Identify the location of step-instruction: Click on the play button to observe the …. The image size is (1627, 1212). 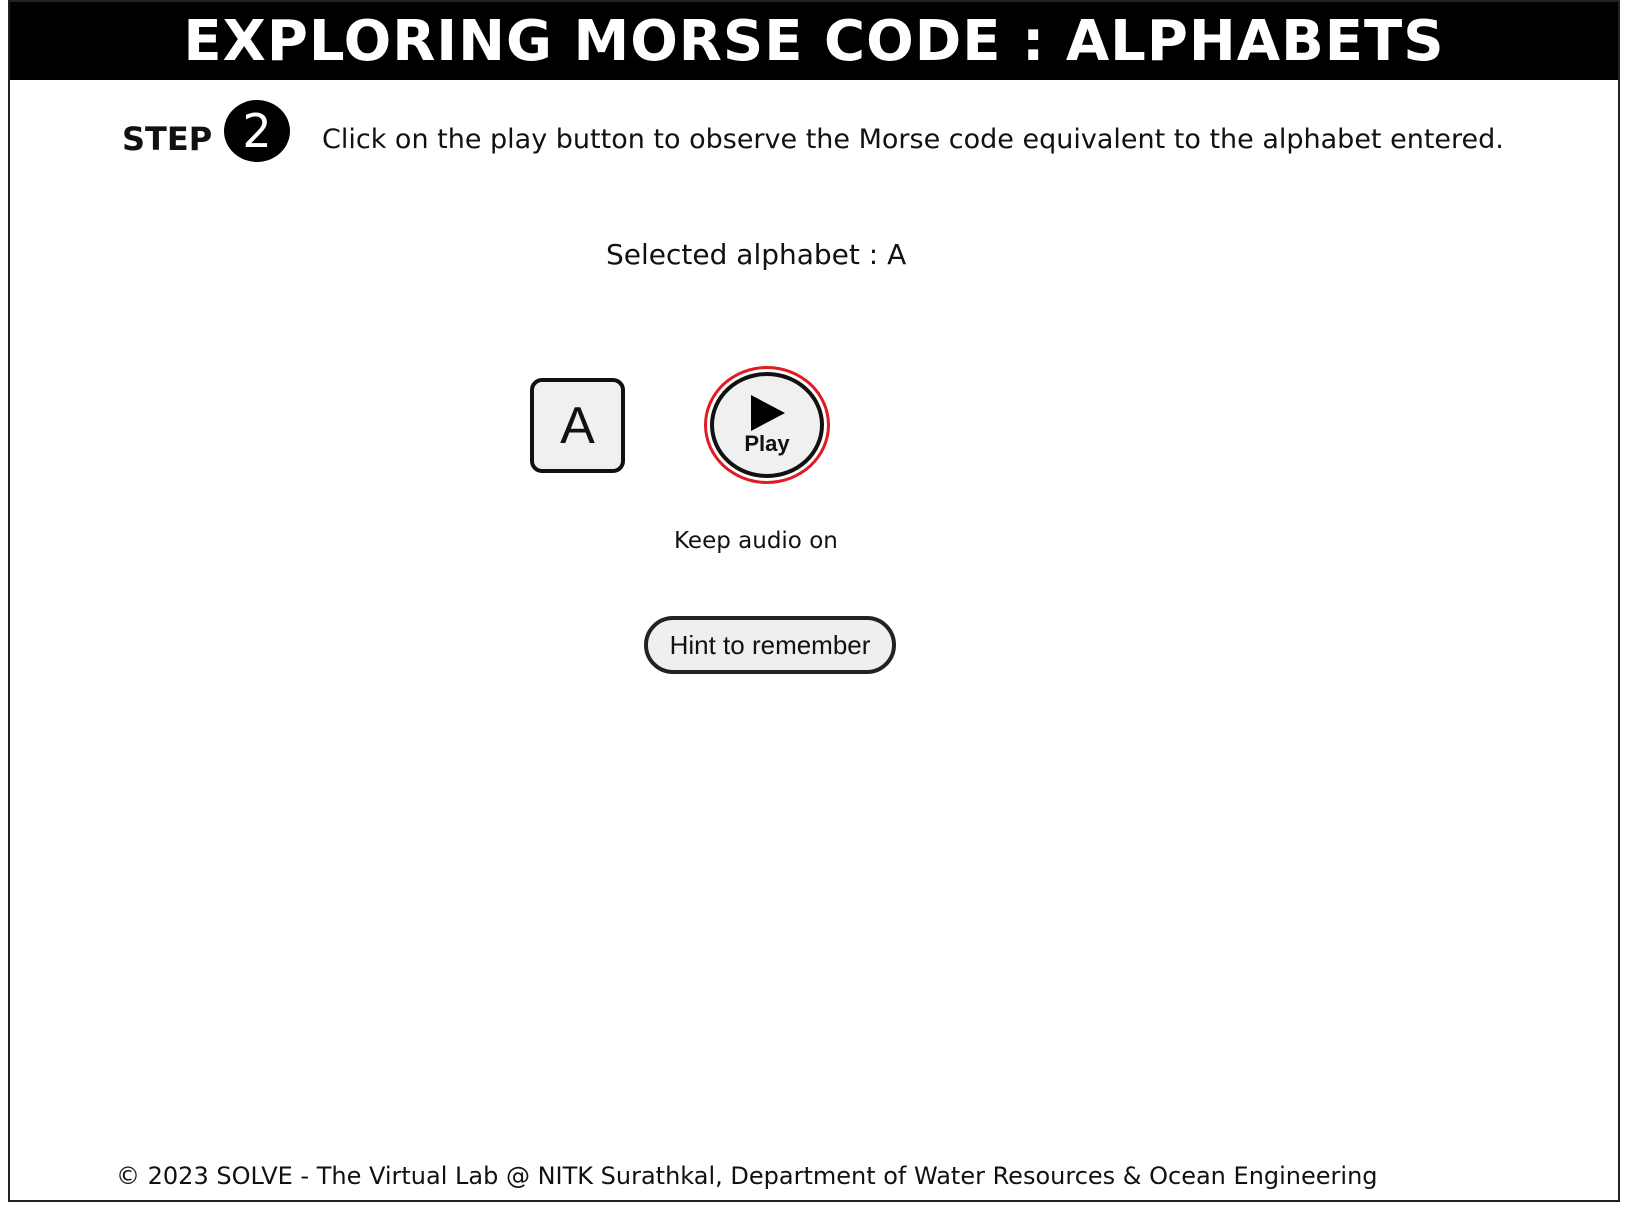
(913, 139).